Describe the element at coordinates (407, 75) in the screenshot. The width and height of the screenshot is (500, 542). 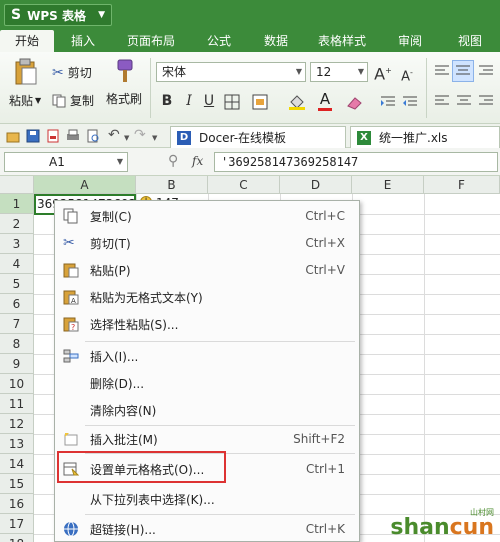
I see `decrease-font-icon: A-` at that location.